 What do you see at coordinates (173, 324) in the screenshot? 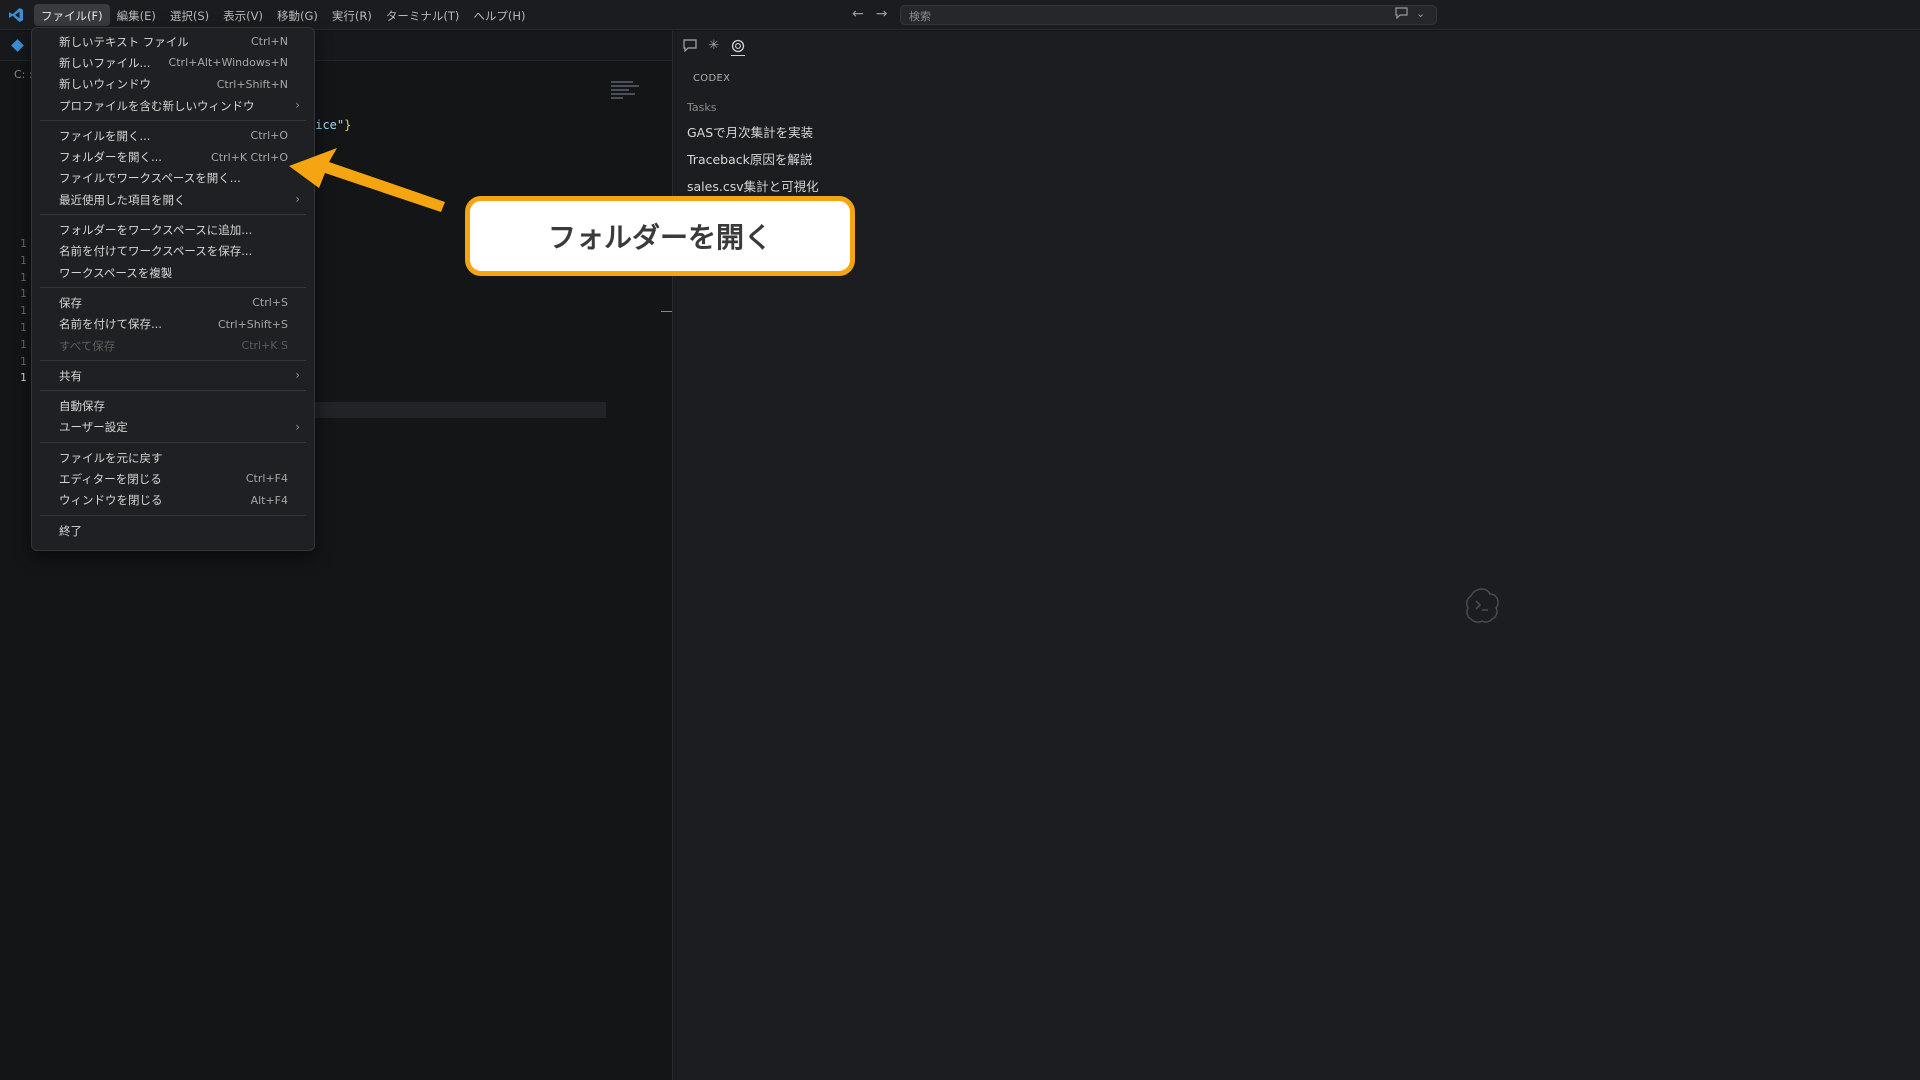
I see `file-menu-item: 名前を付けて保存... Ctrl+Shift+S` at bounding box center [173, 324].